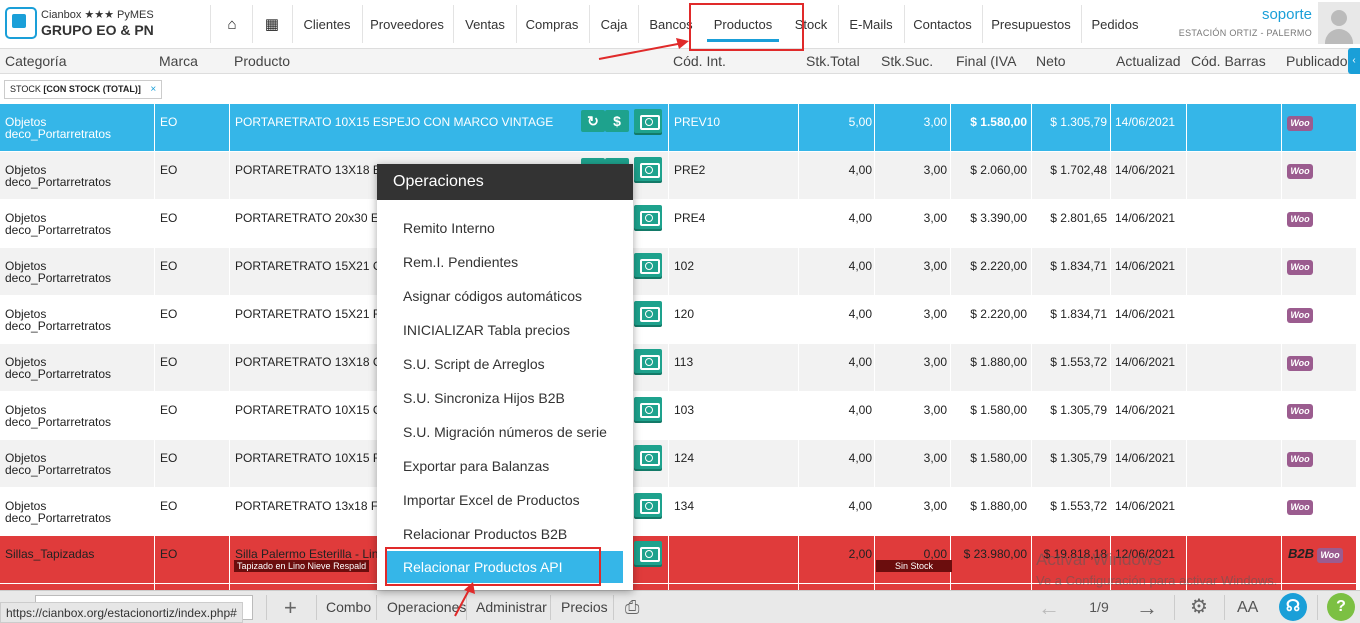  I want to click on menu-item-asignar-codigos: Asignar códigos automáticos, so click(492, 296).